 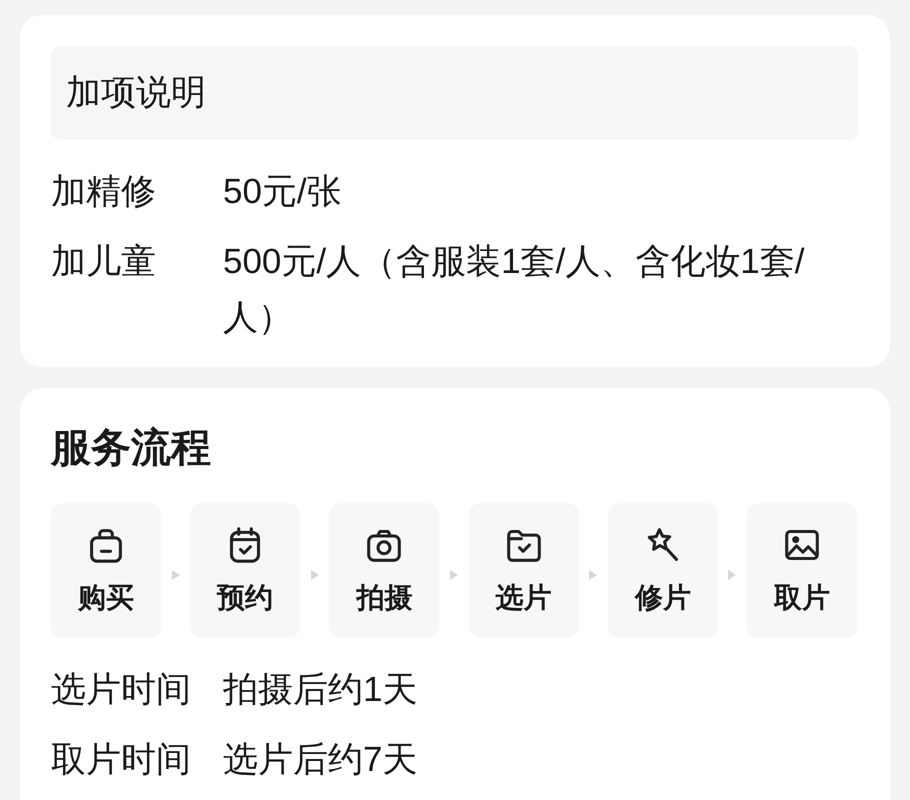 What do you see at coordinates (524, 545) in the screenshot?
I see `folder-check-icon` at bounding box center [524, 545].